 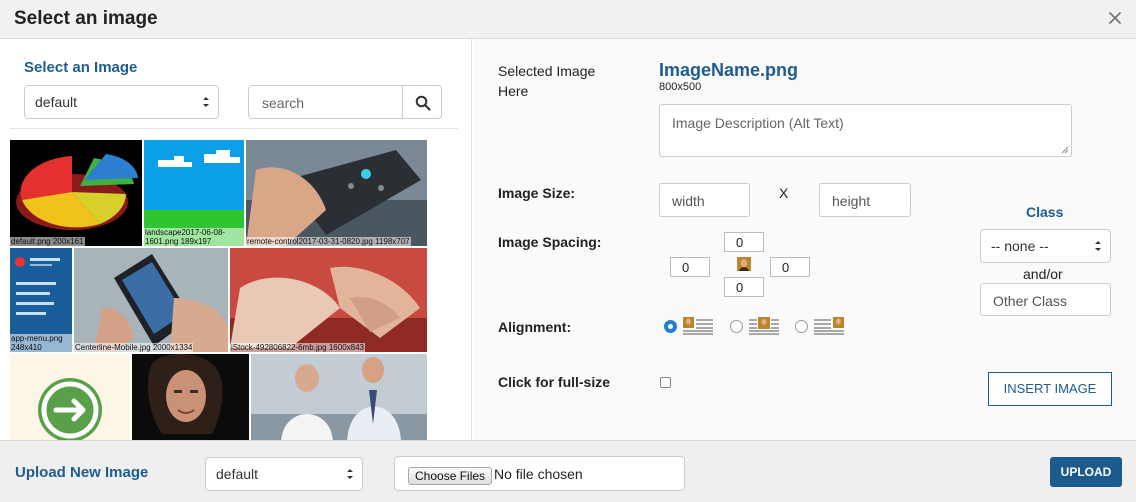 I want to click on image-spacing-label: Image Spacing:, so click(x=550, y=242).